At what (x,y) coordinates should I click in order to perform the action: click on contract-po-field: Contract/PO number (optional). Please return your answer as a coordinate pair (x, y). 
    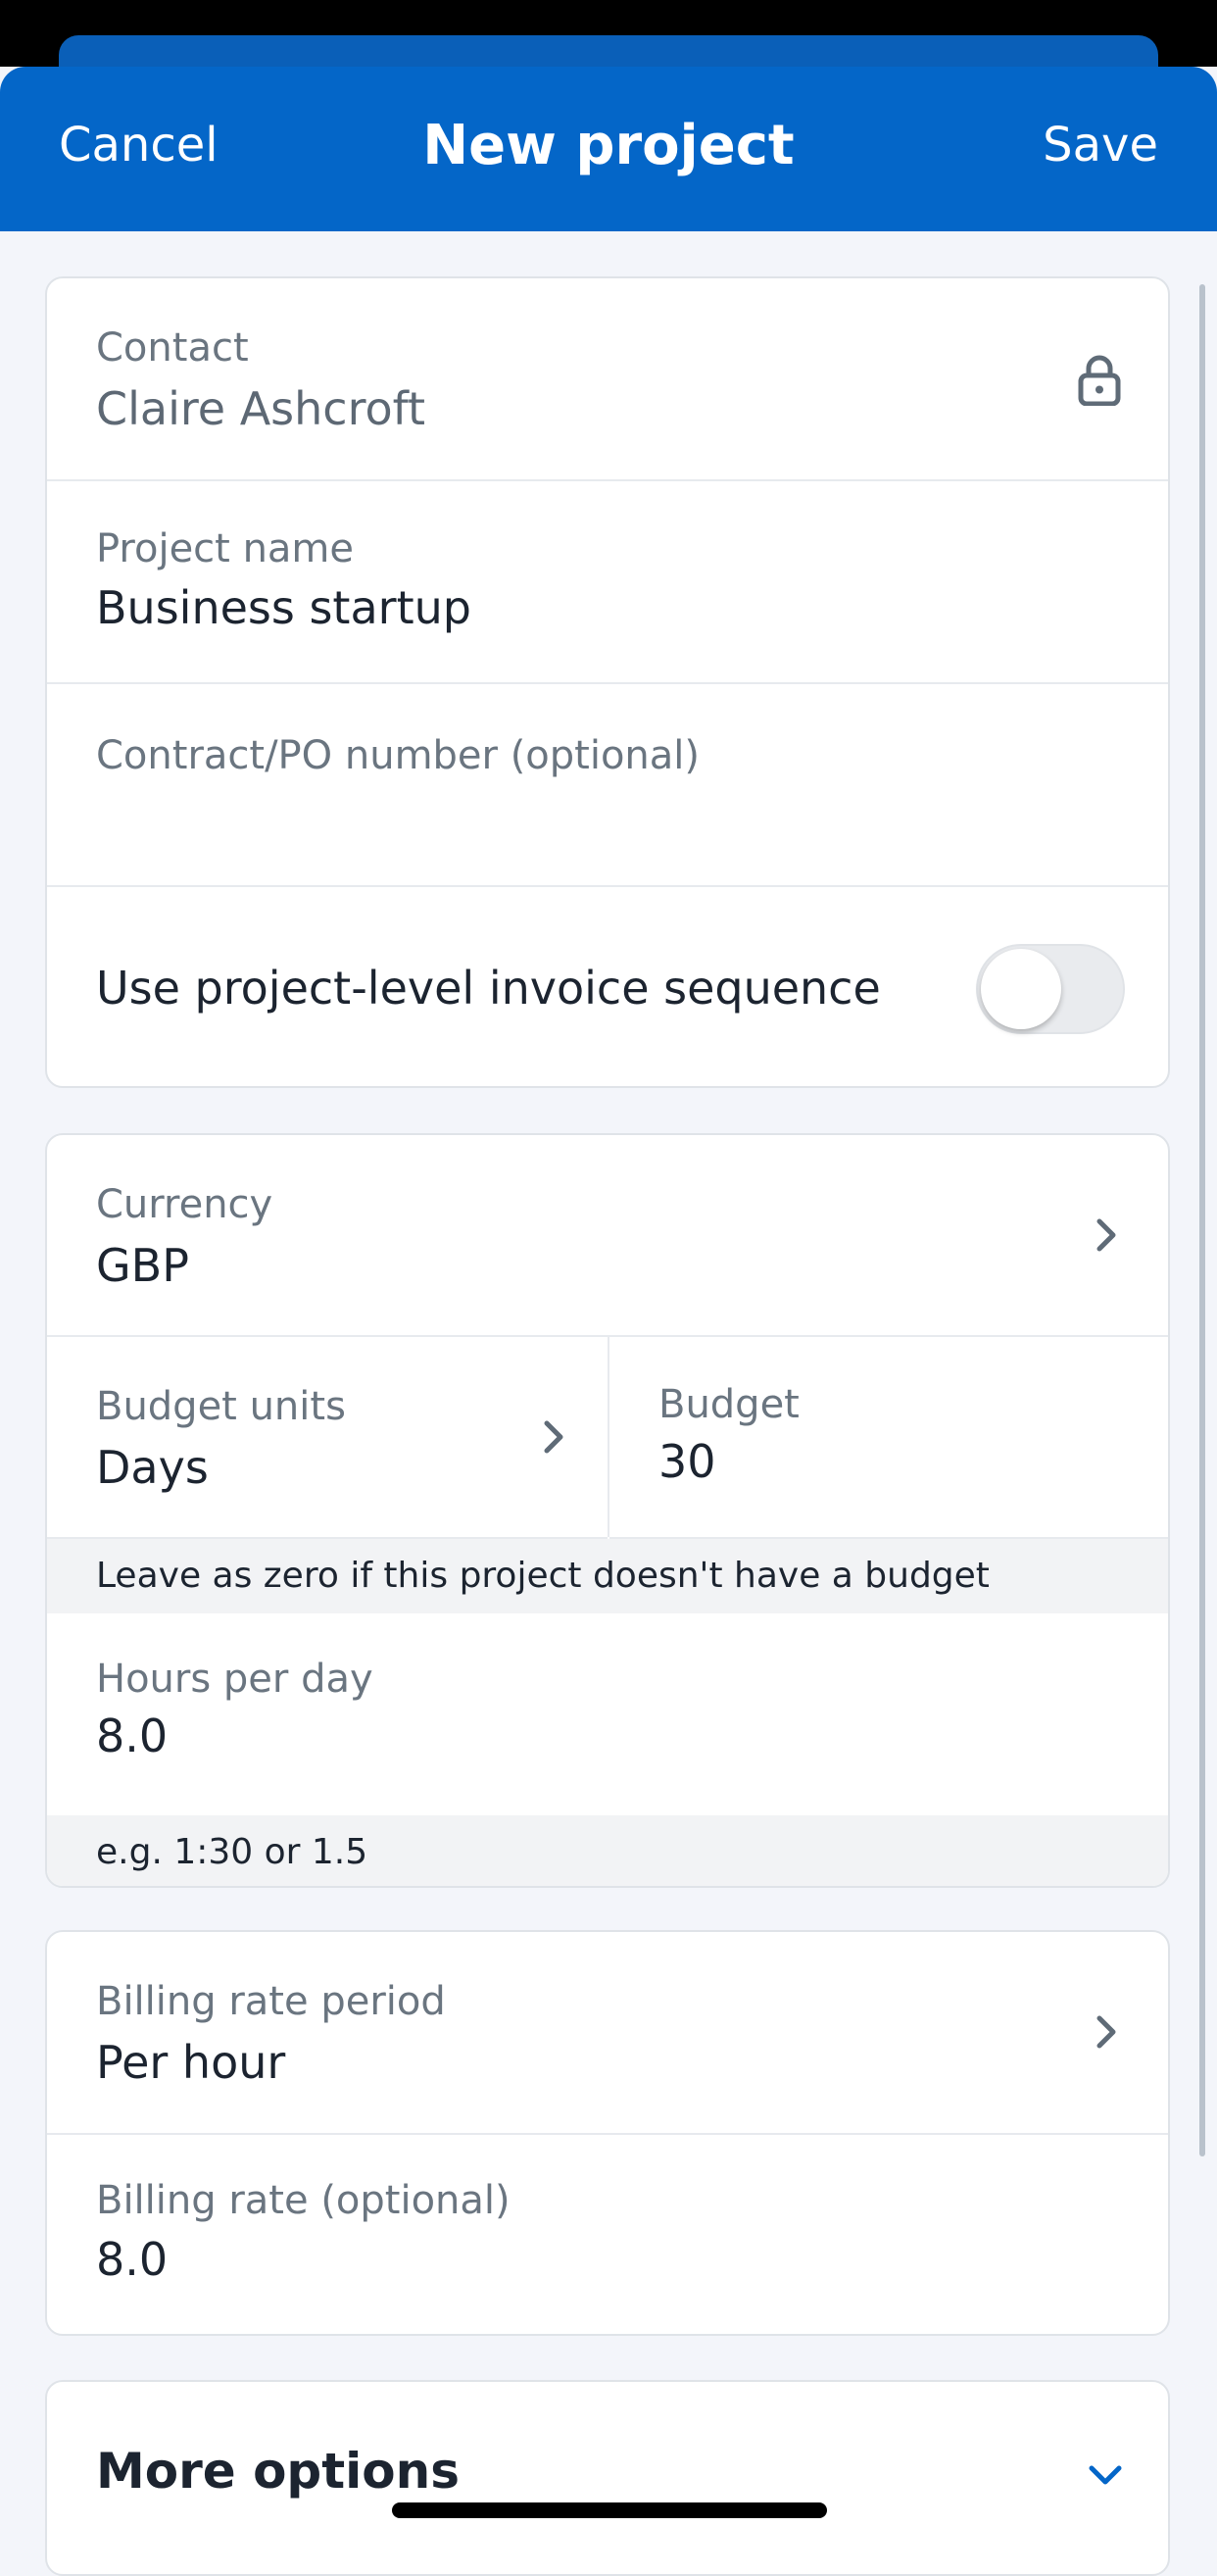
    Looking at the image, I should click on (607, 785).